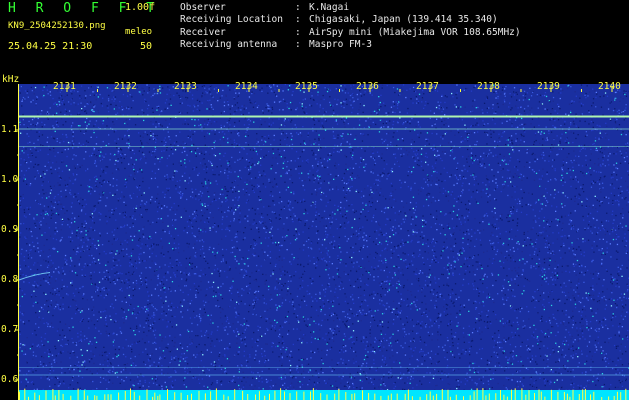  What do you see at coordinates (203, 32) in the screenshot?
I see `info-label: Receiver` at bounding box center [203, 32].